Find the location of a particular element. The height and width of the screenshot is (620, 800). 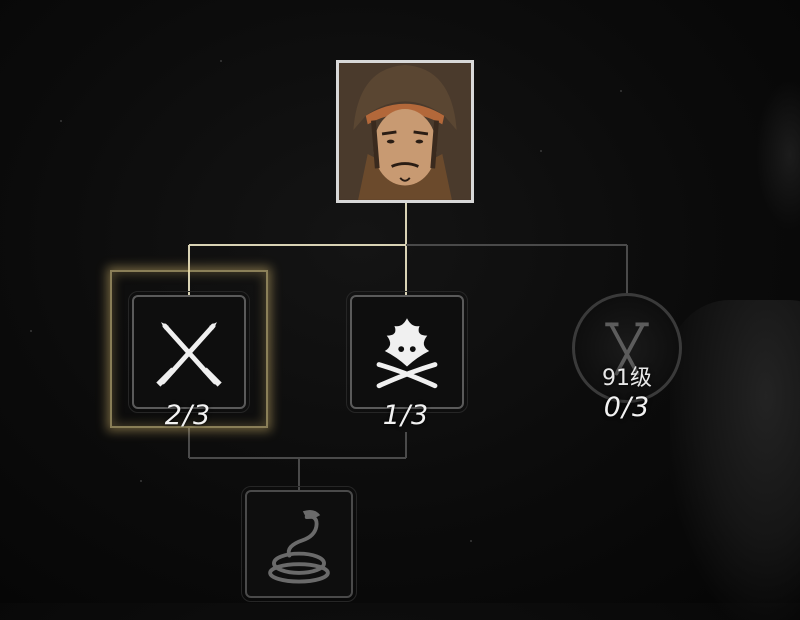

character-portrait is located at coordinates (405, 131).